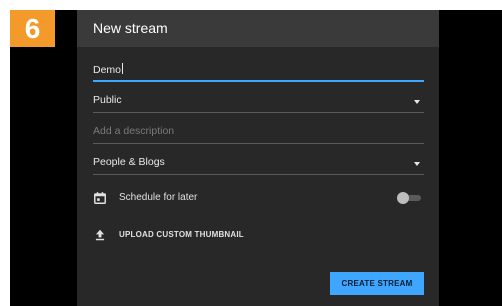 The height and width of the screenshot is (306, 502). Describe the element at coordinates (258, 28) in the screenshot. I see `dialog-header: New stream` at that location.